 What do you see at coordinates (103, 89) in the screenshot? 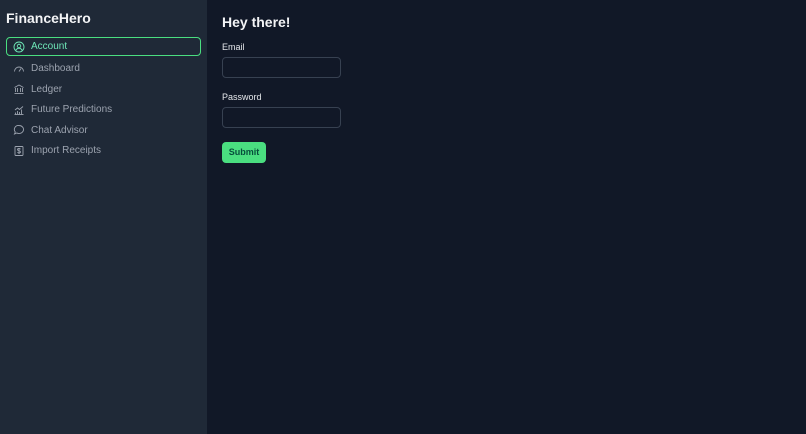
I see `sidebar-item-ledger: Ledger` at bounding box center [103, 89].